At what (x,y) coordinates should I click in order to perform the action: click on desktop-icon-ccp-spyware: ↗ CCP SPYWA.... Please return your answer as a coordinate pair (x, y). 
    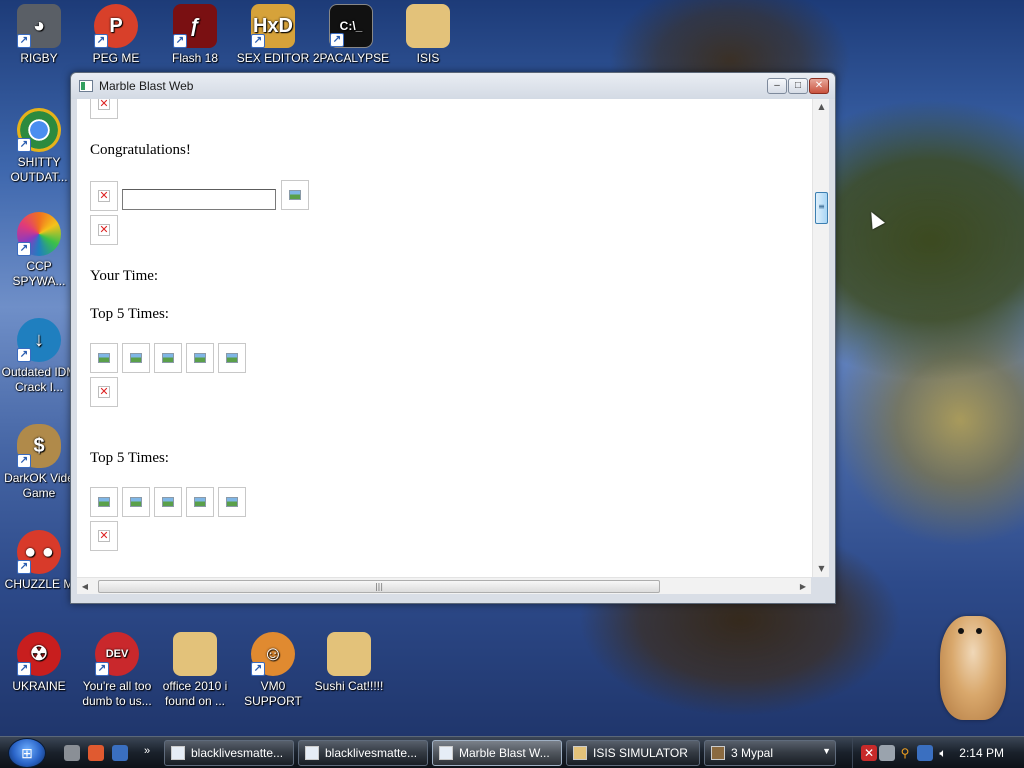
    Looking at the image, I should click on (39, 250).